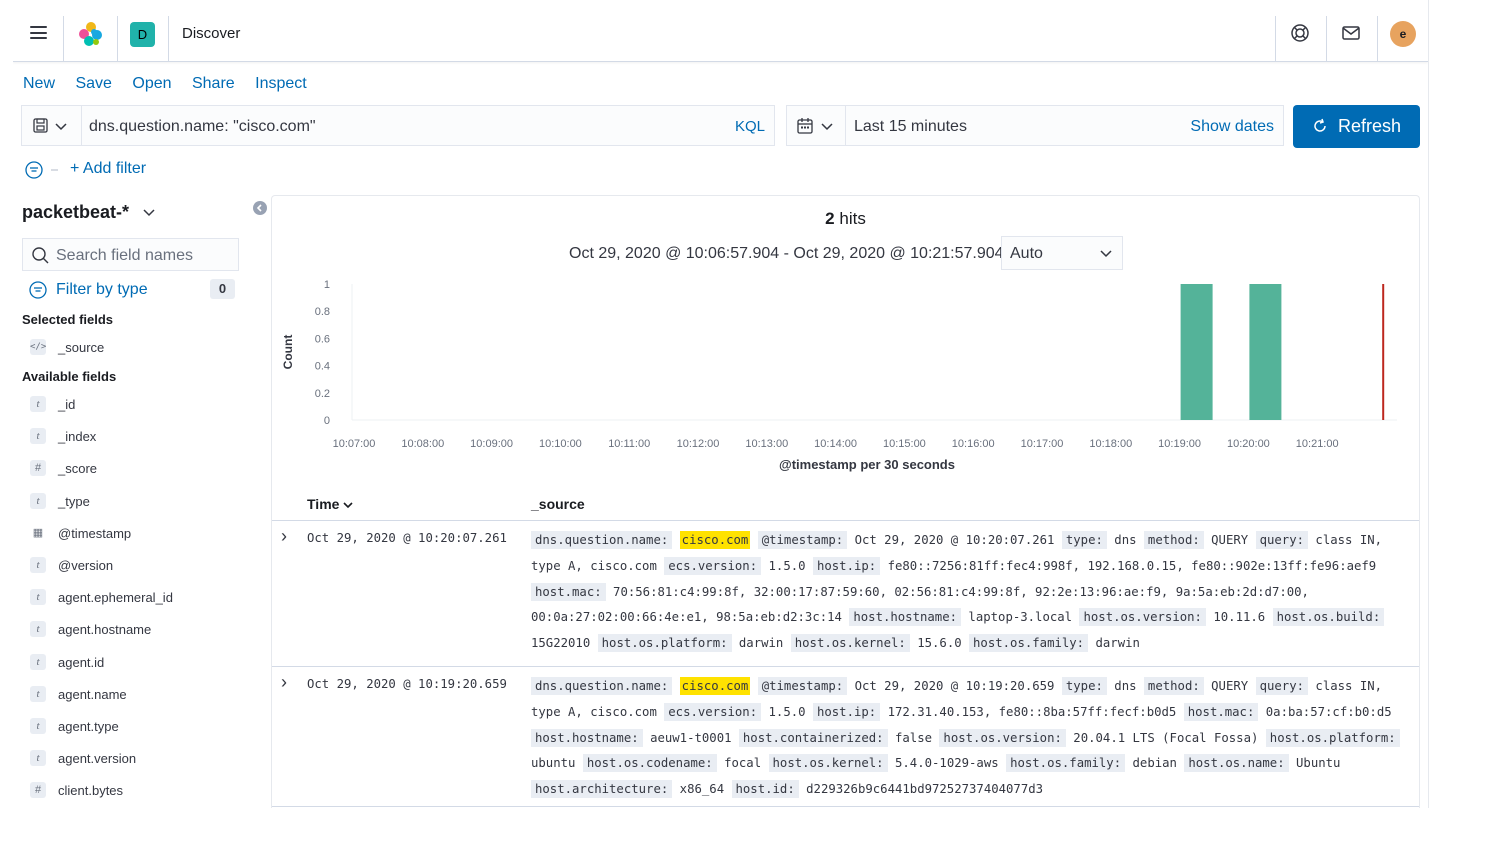  I want to click on top-header: D Discover e, so click(720, 31).